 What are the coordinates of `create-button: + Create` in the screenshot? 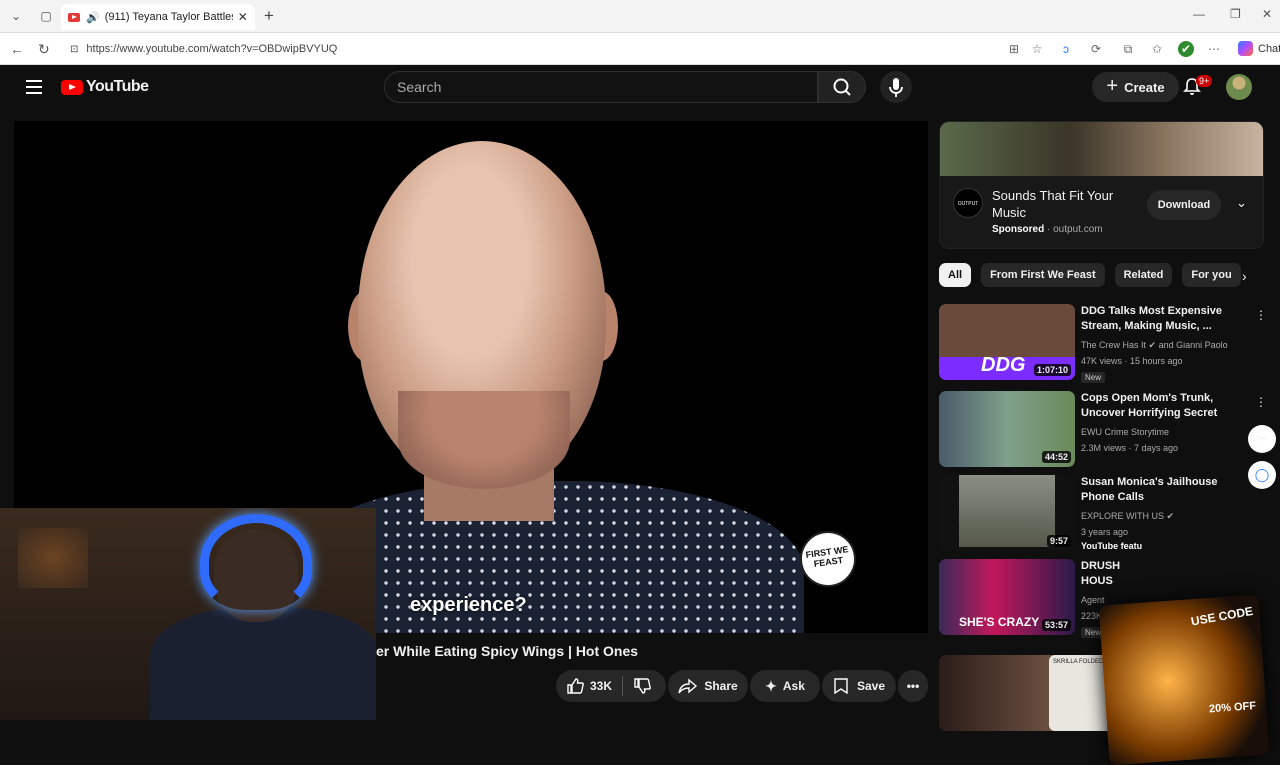 It's located at (1135, 87).